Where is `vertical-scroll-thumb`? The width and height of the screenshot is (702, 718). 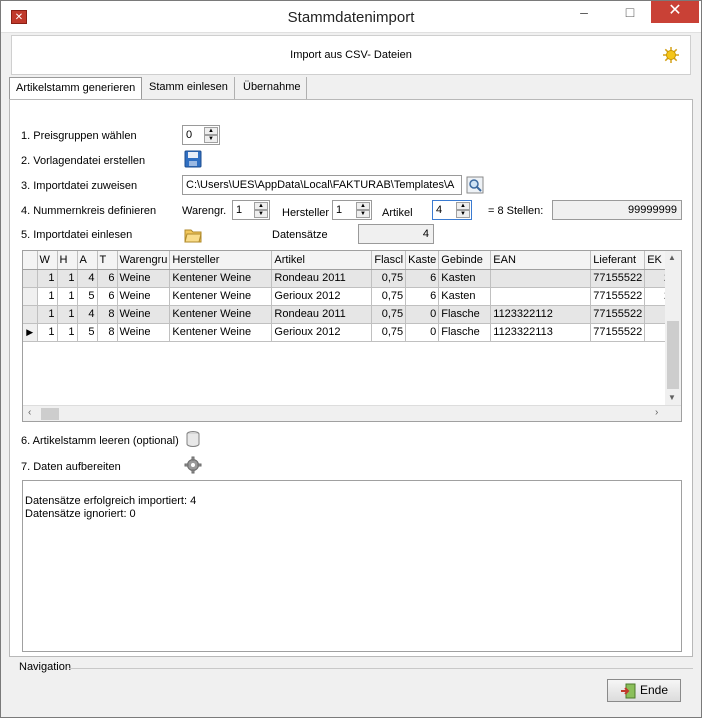
vertical-scroll-thumb is located at coordinates (673, 355).